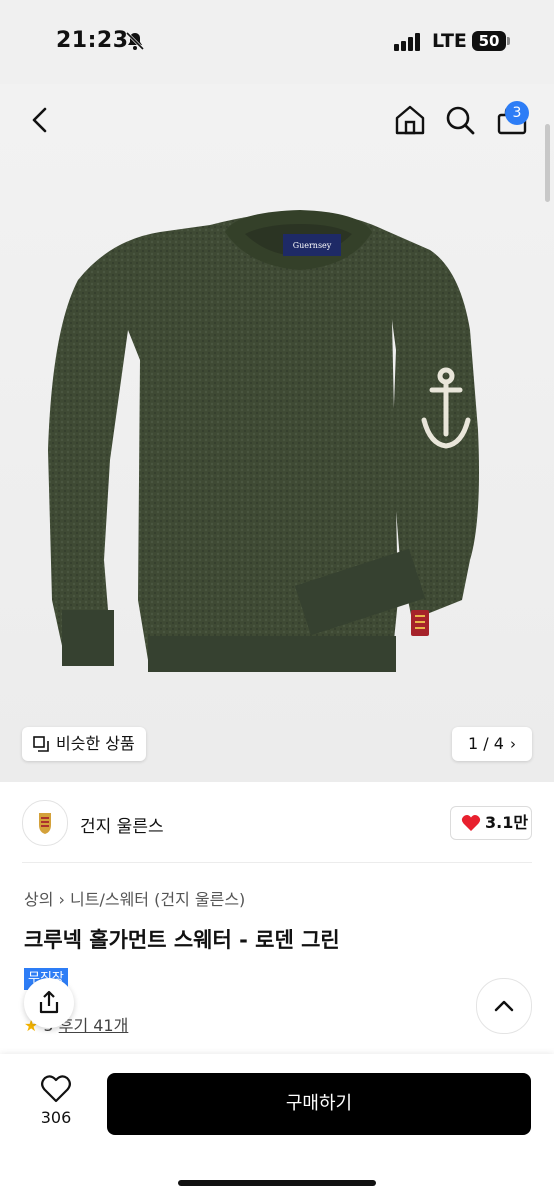 The width and height of the screenshot is (554, 1200). I want to click on pager-text: 1 / 4, so click(486, 743).